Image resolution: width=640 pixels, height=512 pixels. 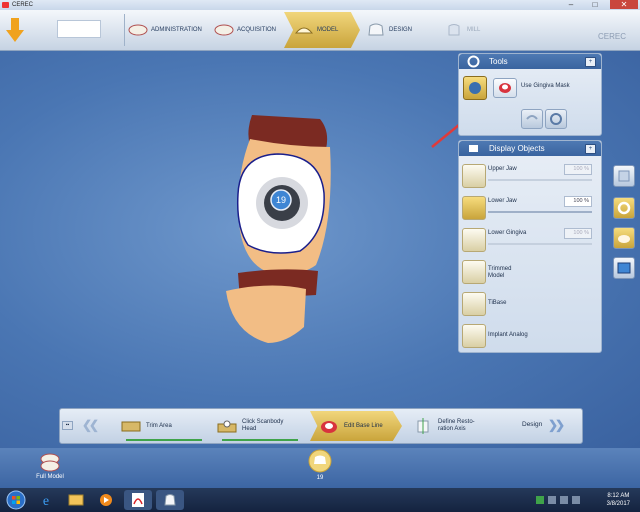 What do you see at coordinates (79, 29) in the screenshot?
I see `patient-name-field` at bounding box center [79, 29].